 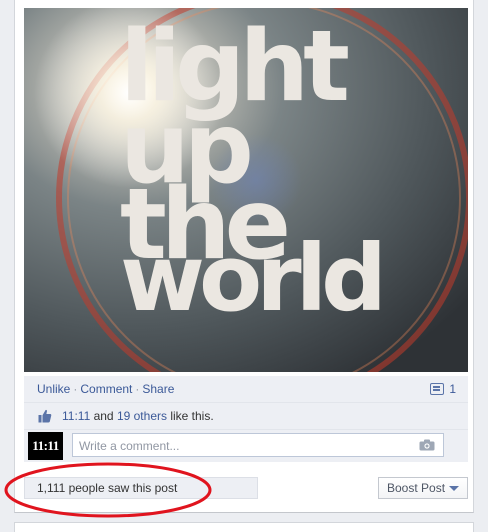 I want to click on likes-and-text: and, so click(x=103, y=416).